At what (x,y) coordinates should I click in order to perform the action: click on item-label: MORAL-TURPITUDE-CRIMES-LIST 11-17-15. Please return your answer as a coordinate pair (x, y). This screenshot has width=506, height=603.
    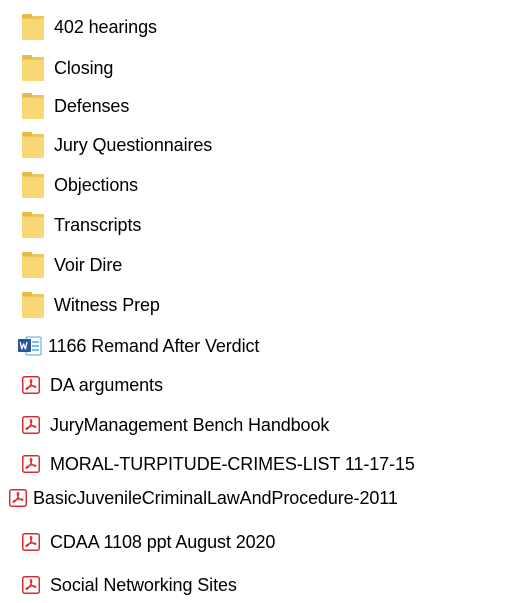
    Looking at the image, I should click on (232, 464).